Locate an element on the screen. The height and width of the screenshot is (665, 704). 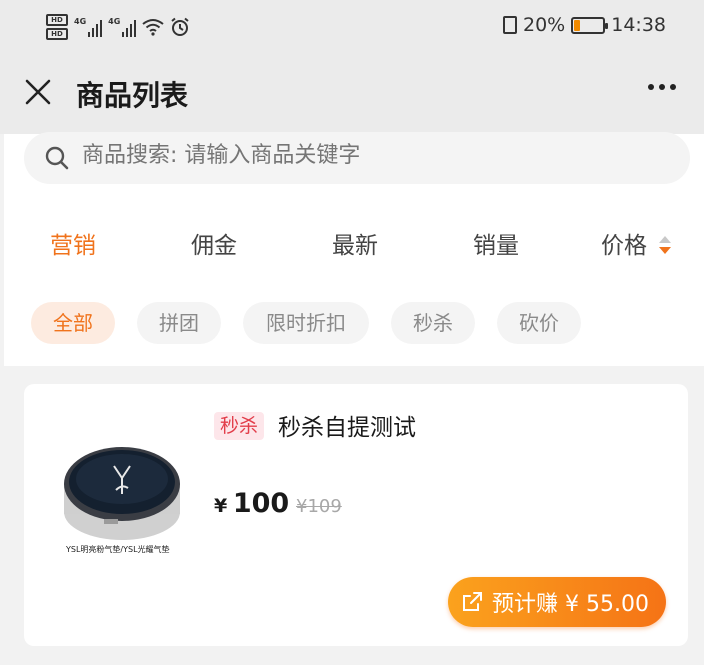
currency-symbol: ¥ is located at coordinates (221, 506).